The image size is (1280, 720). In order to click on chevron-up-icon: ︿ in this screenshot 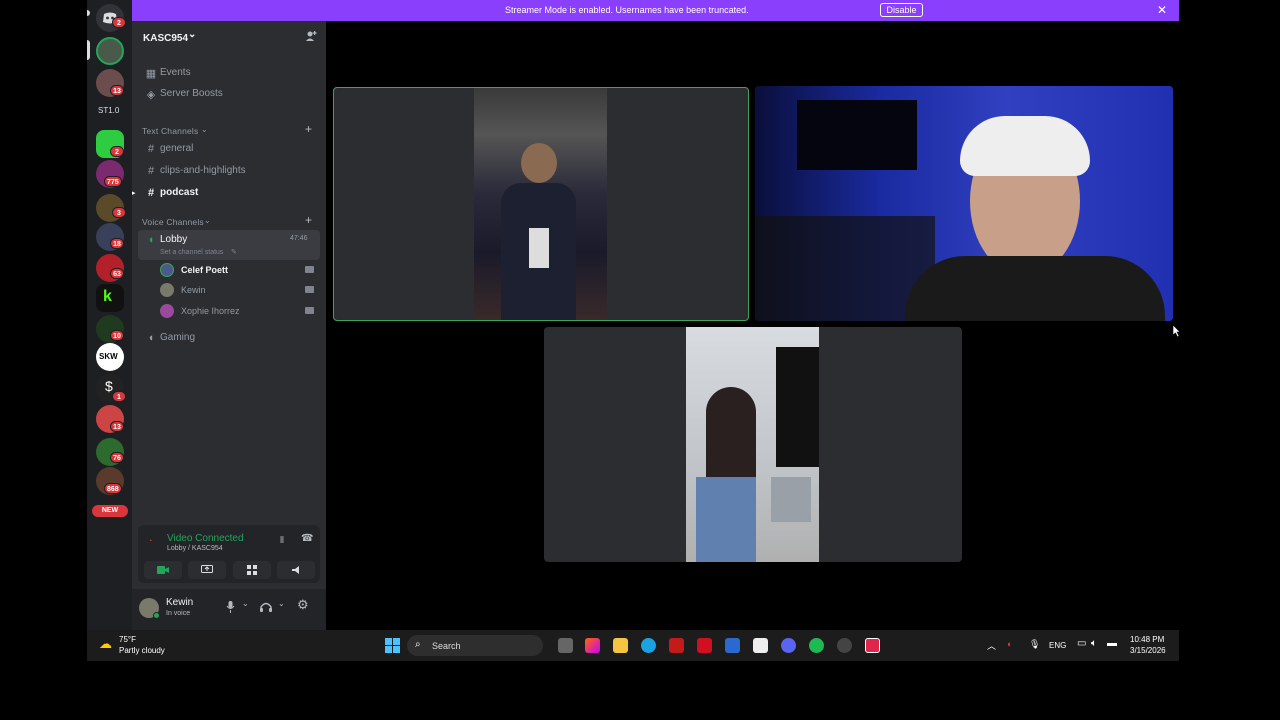, I will do `click(991, 645)`.